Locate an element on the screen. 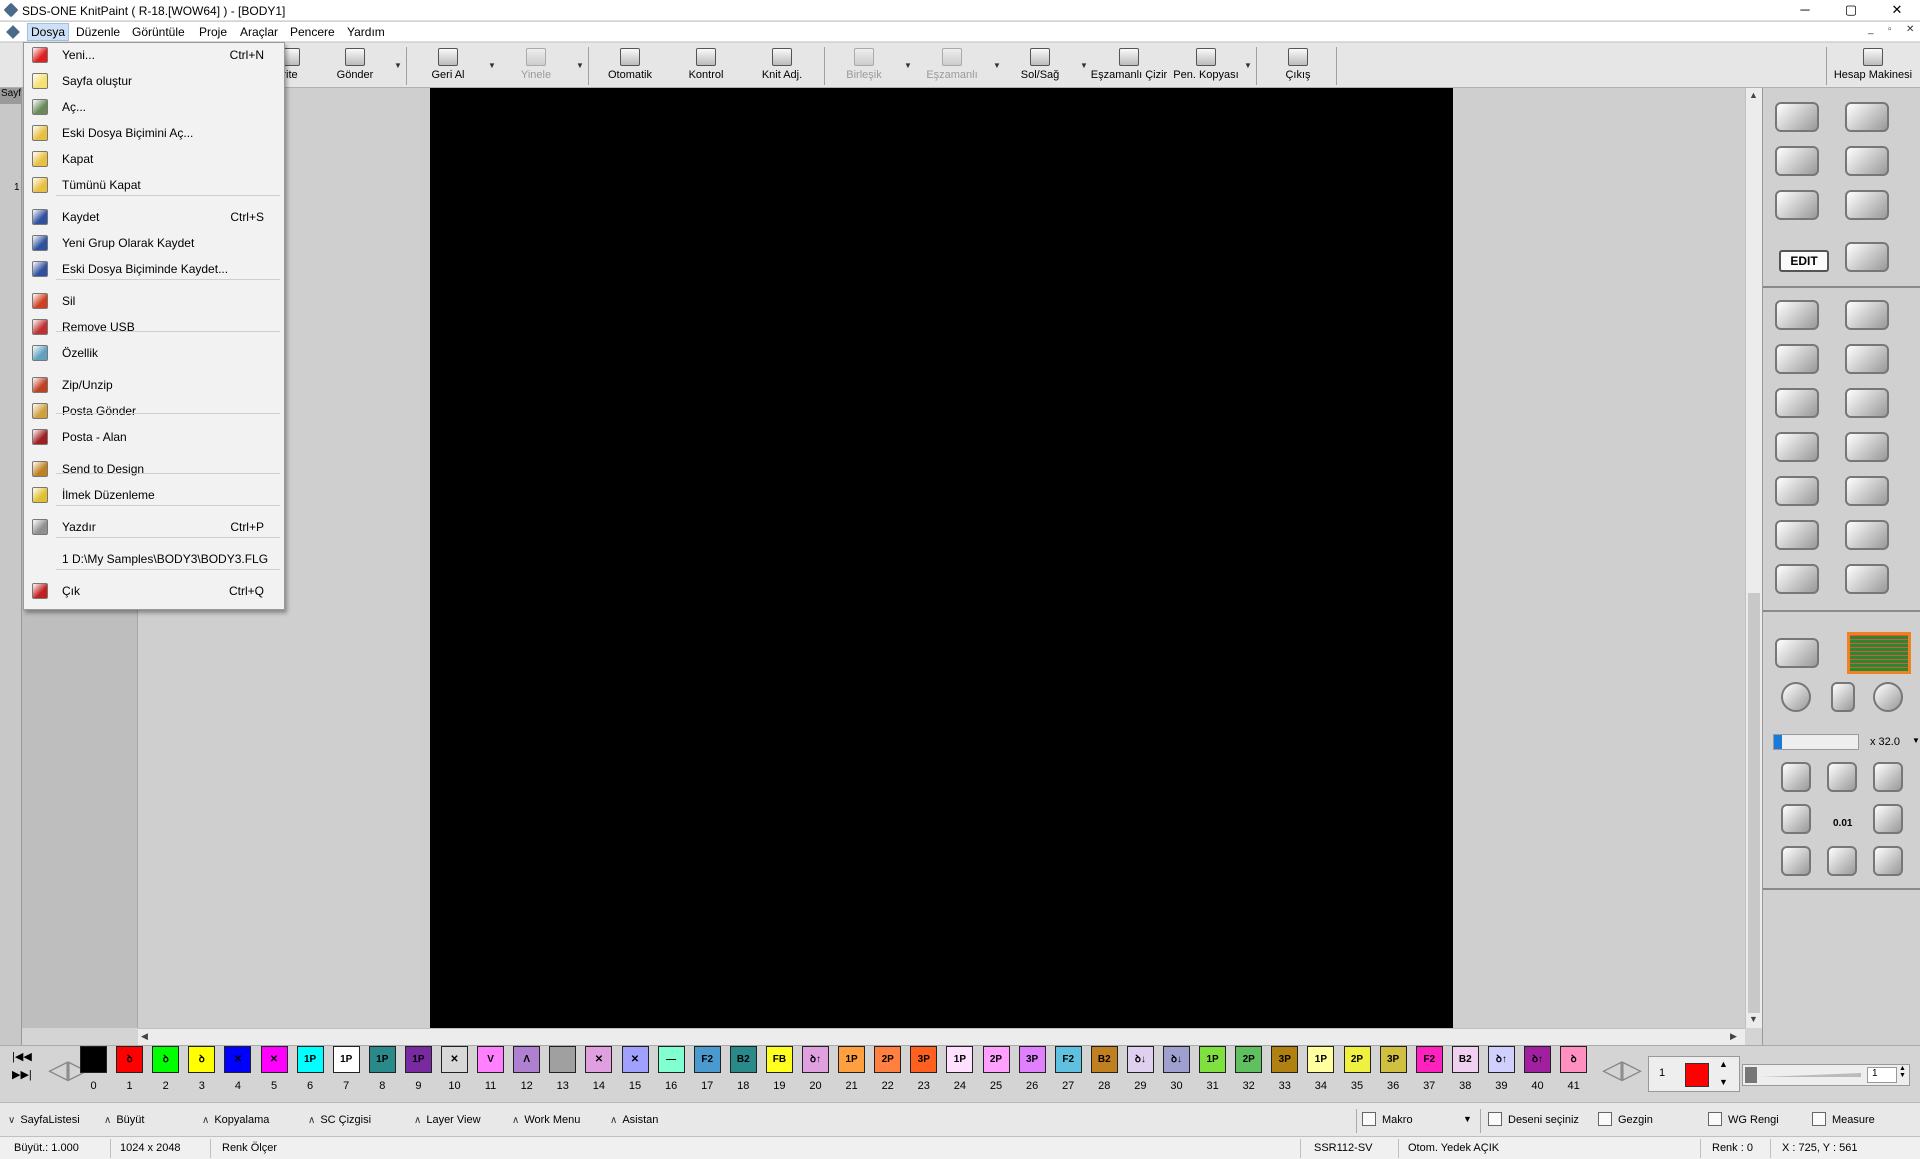 This screenshot has width=1920, height=1159. palette-chip-26: 3P is located at coordinates (1032, 1059).